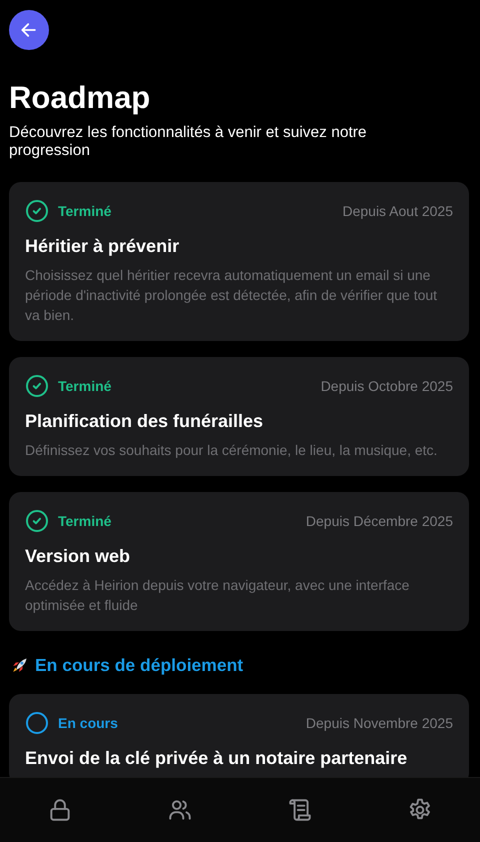 Image resolution: width=480 pixels, height=842 pixels. I want to click on date-label: Depuis Décembre 2025, so click(379, 521).